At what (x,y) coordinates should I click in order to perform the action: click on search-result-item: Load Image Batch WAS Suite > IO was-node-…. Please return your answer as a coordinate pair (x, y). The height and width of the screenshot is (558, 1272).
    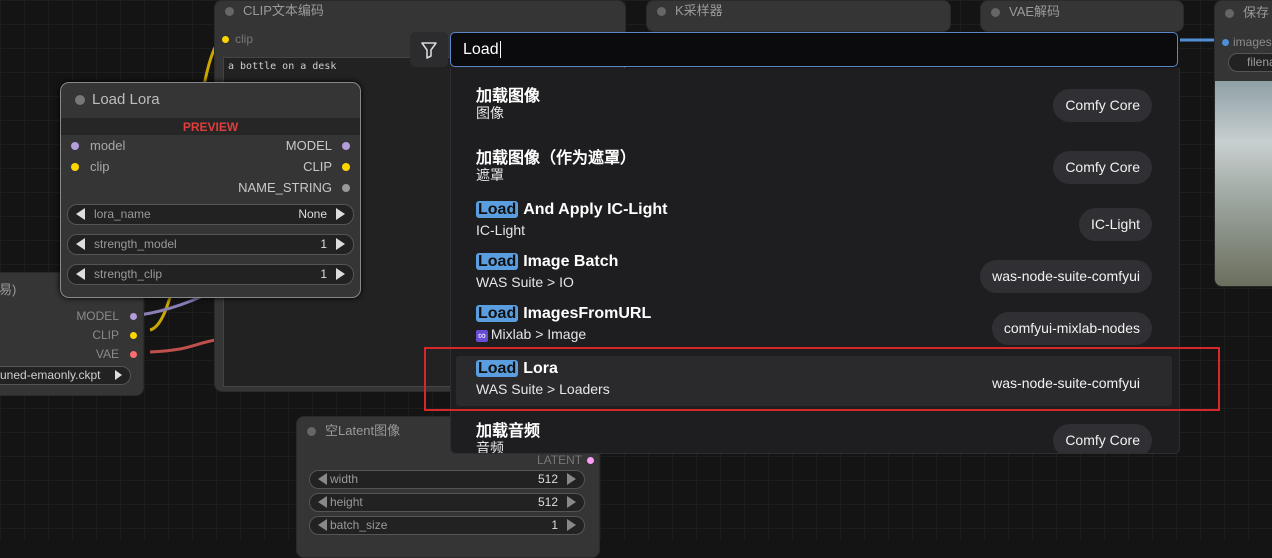
    Looking at the image, I should click on (814, 274).